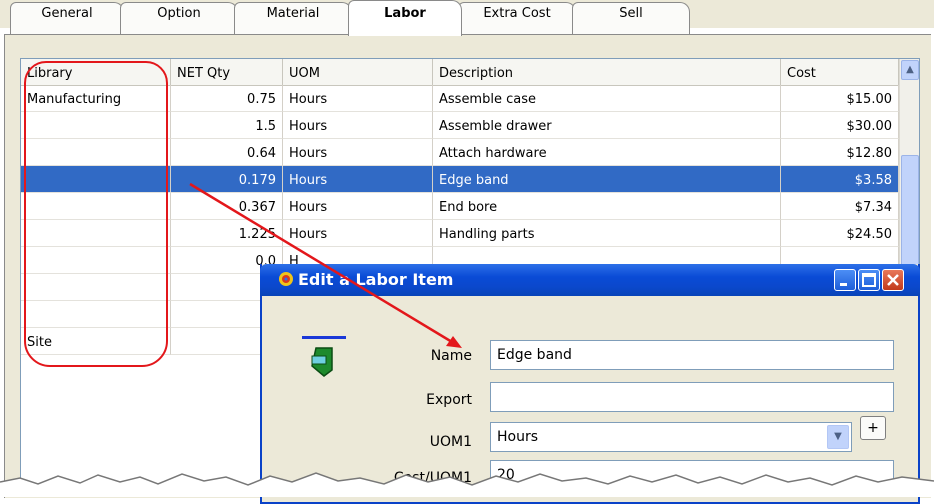 The height and width of the screenshot is (504, 934). I want to click on table-row: 0.64 Hours Attach hardware $12.80, so click(460, 152).